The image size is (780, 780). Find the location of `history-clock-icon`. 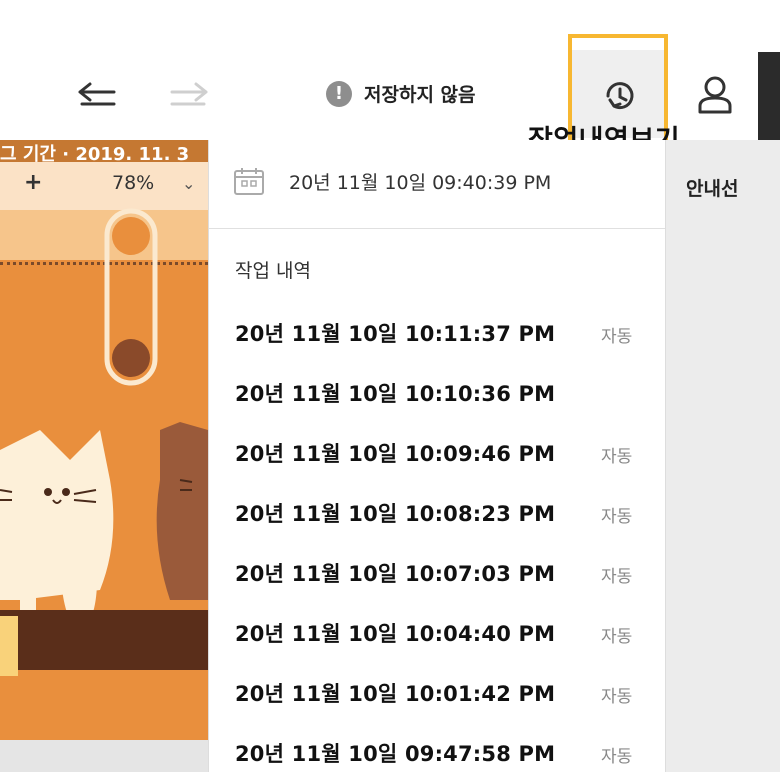

history-clock-icon is located at coordinates (620, 96).